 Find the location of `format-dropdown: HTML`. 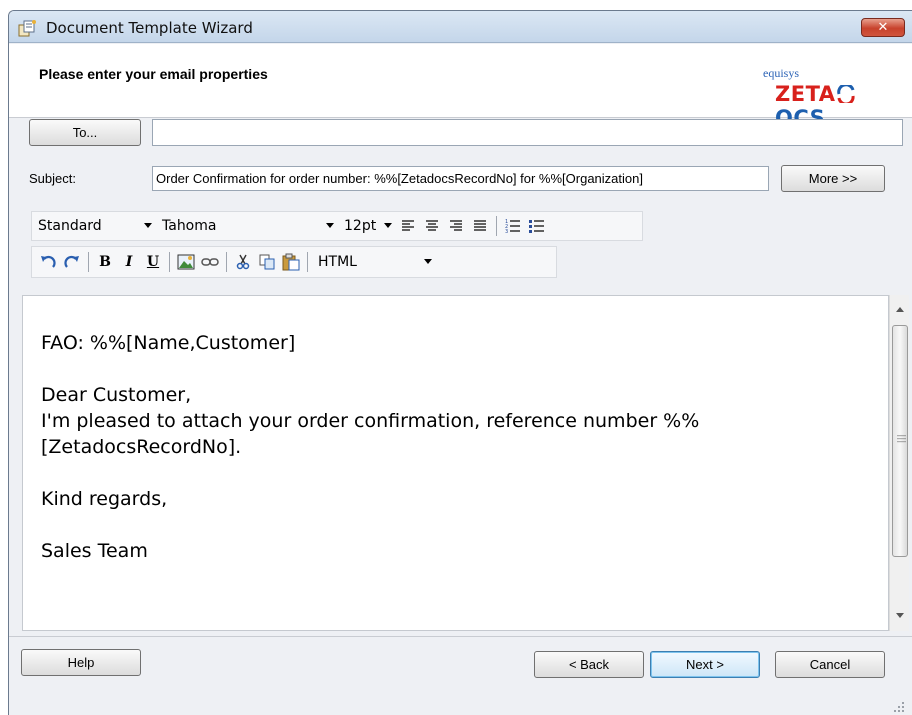

format-dropdown: HTML is located at coordinates (374, 262).